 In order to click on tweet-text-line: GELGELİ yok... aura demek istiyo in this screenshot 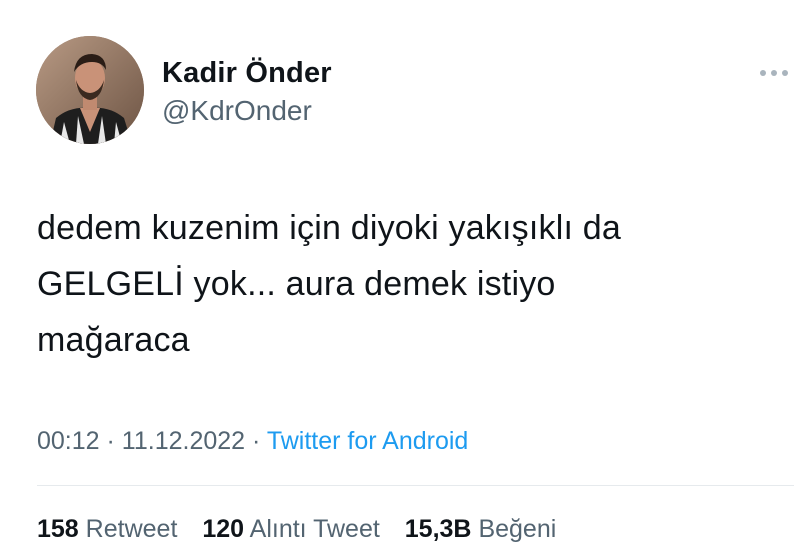, I will do `click(296, 284)`.